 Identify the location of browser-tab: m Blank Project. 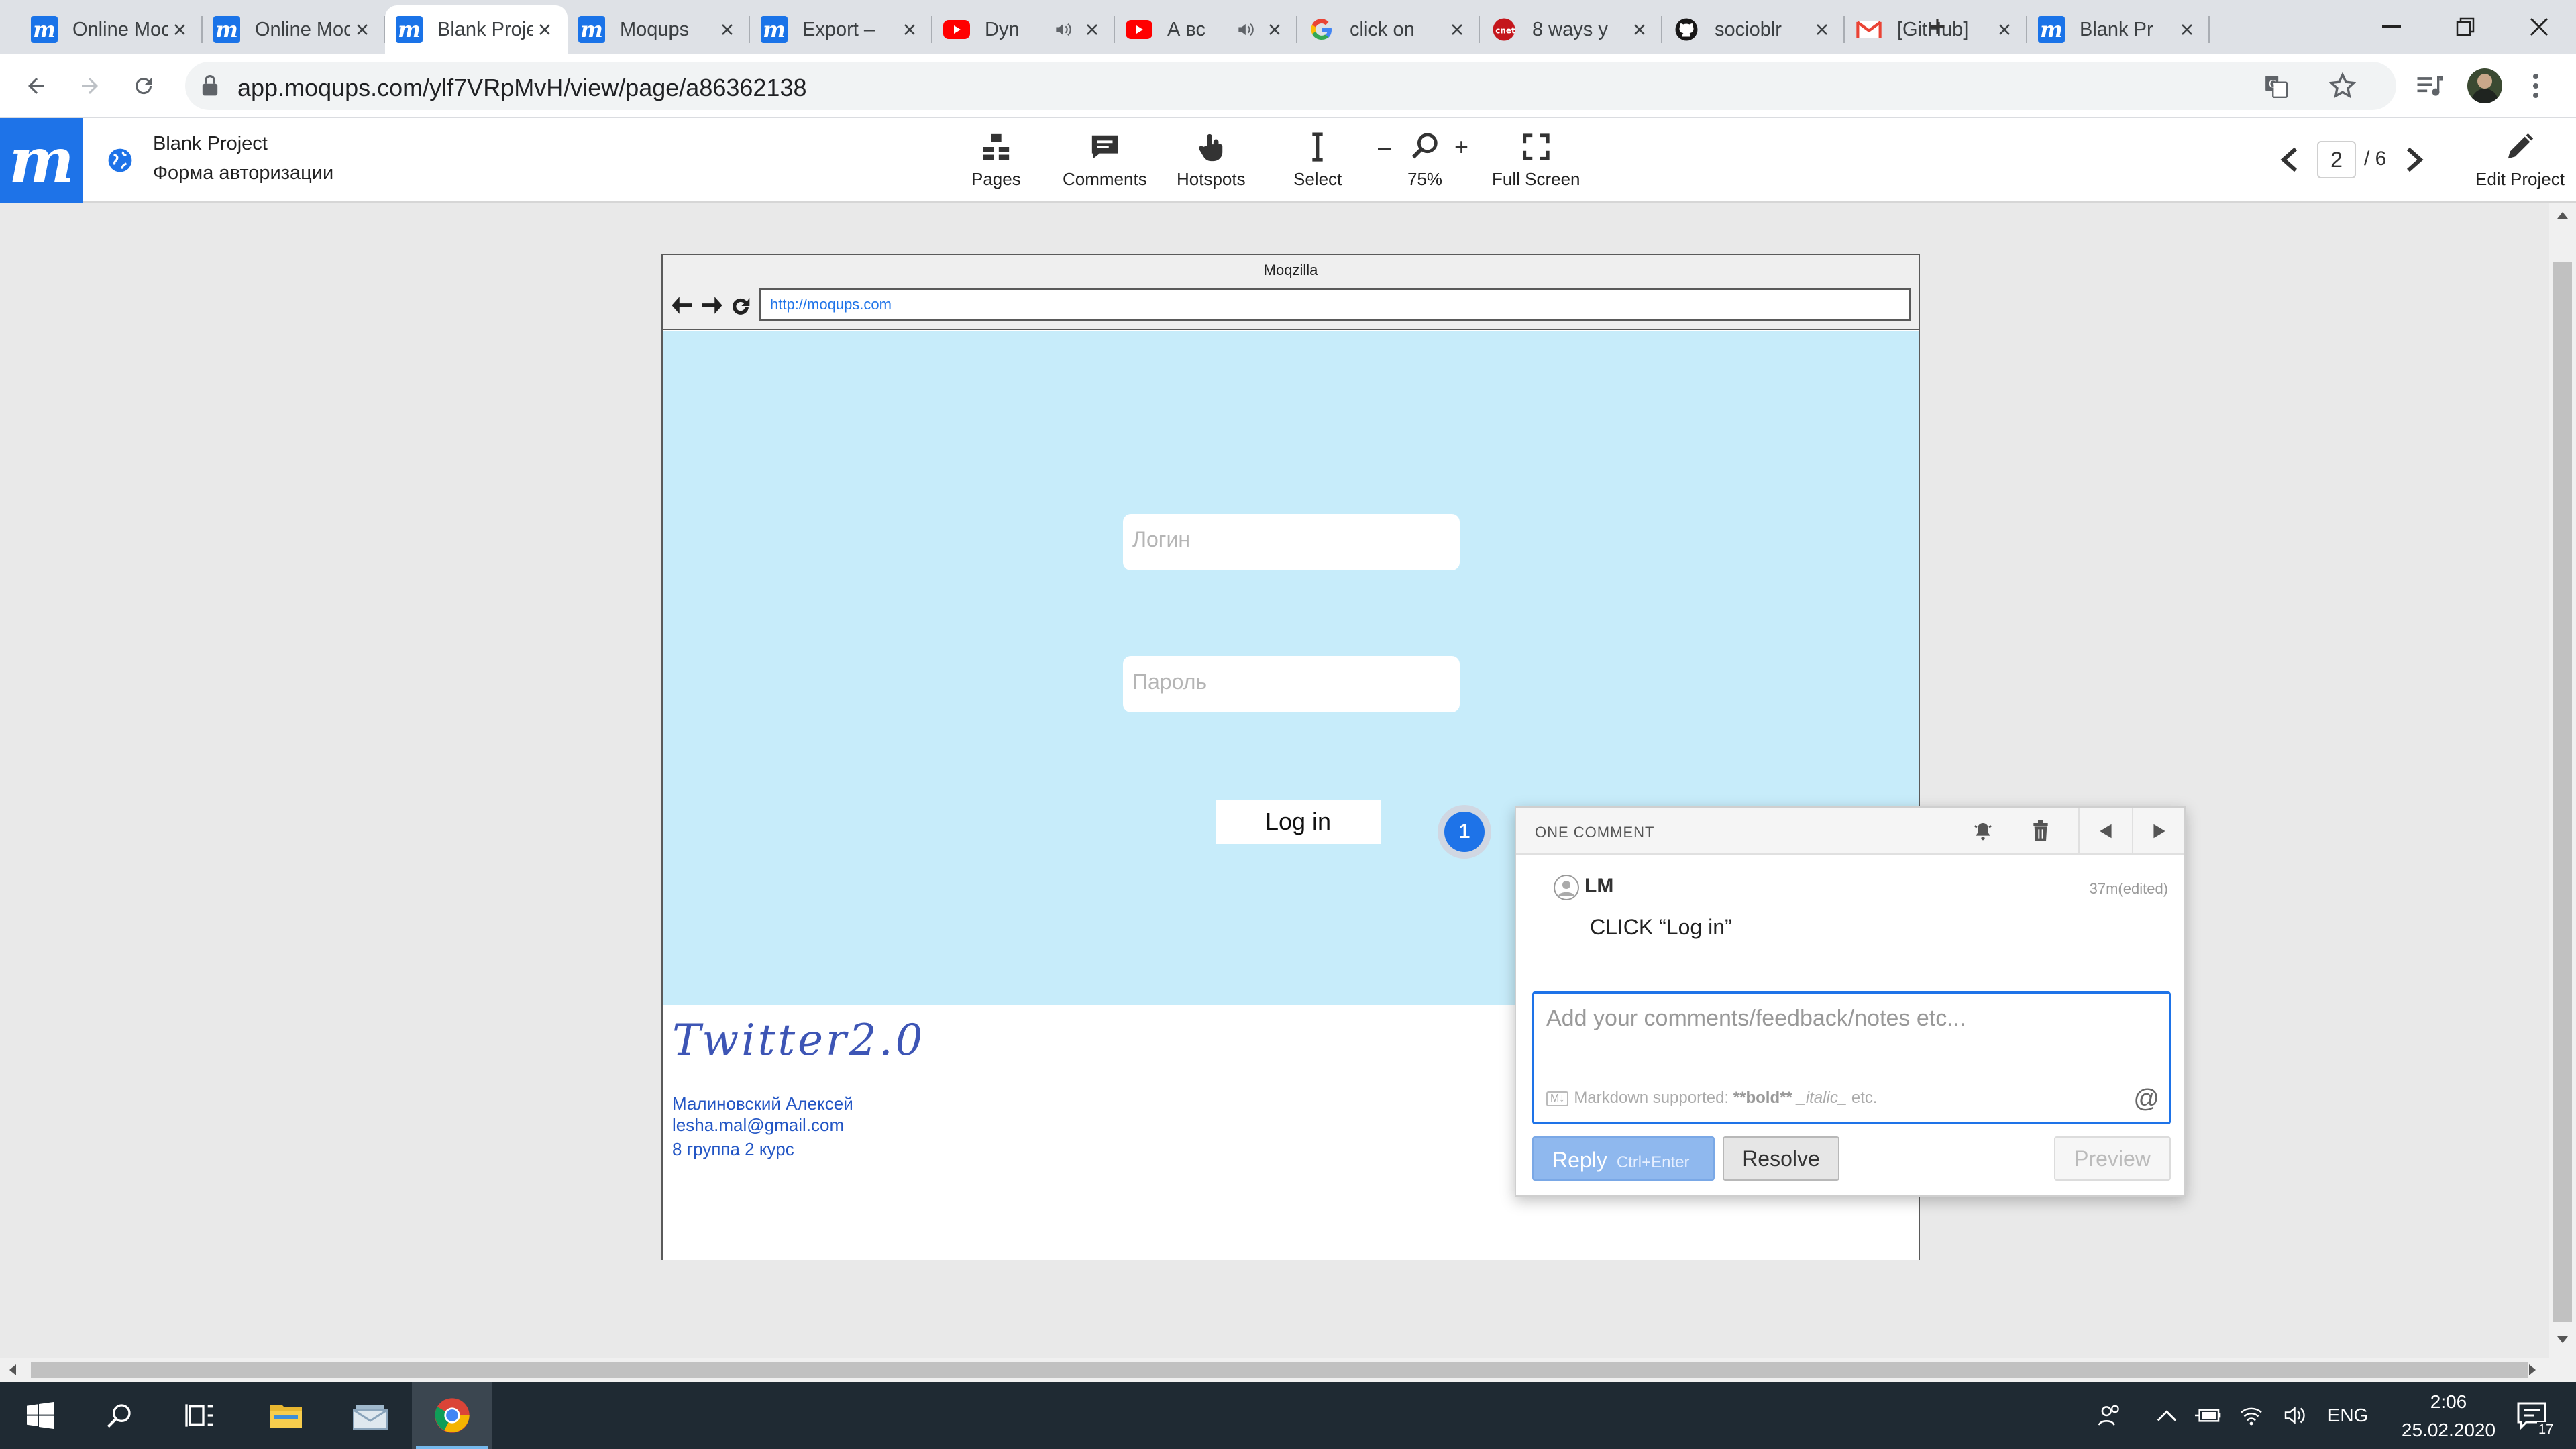
(476, 29).